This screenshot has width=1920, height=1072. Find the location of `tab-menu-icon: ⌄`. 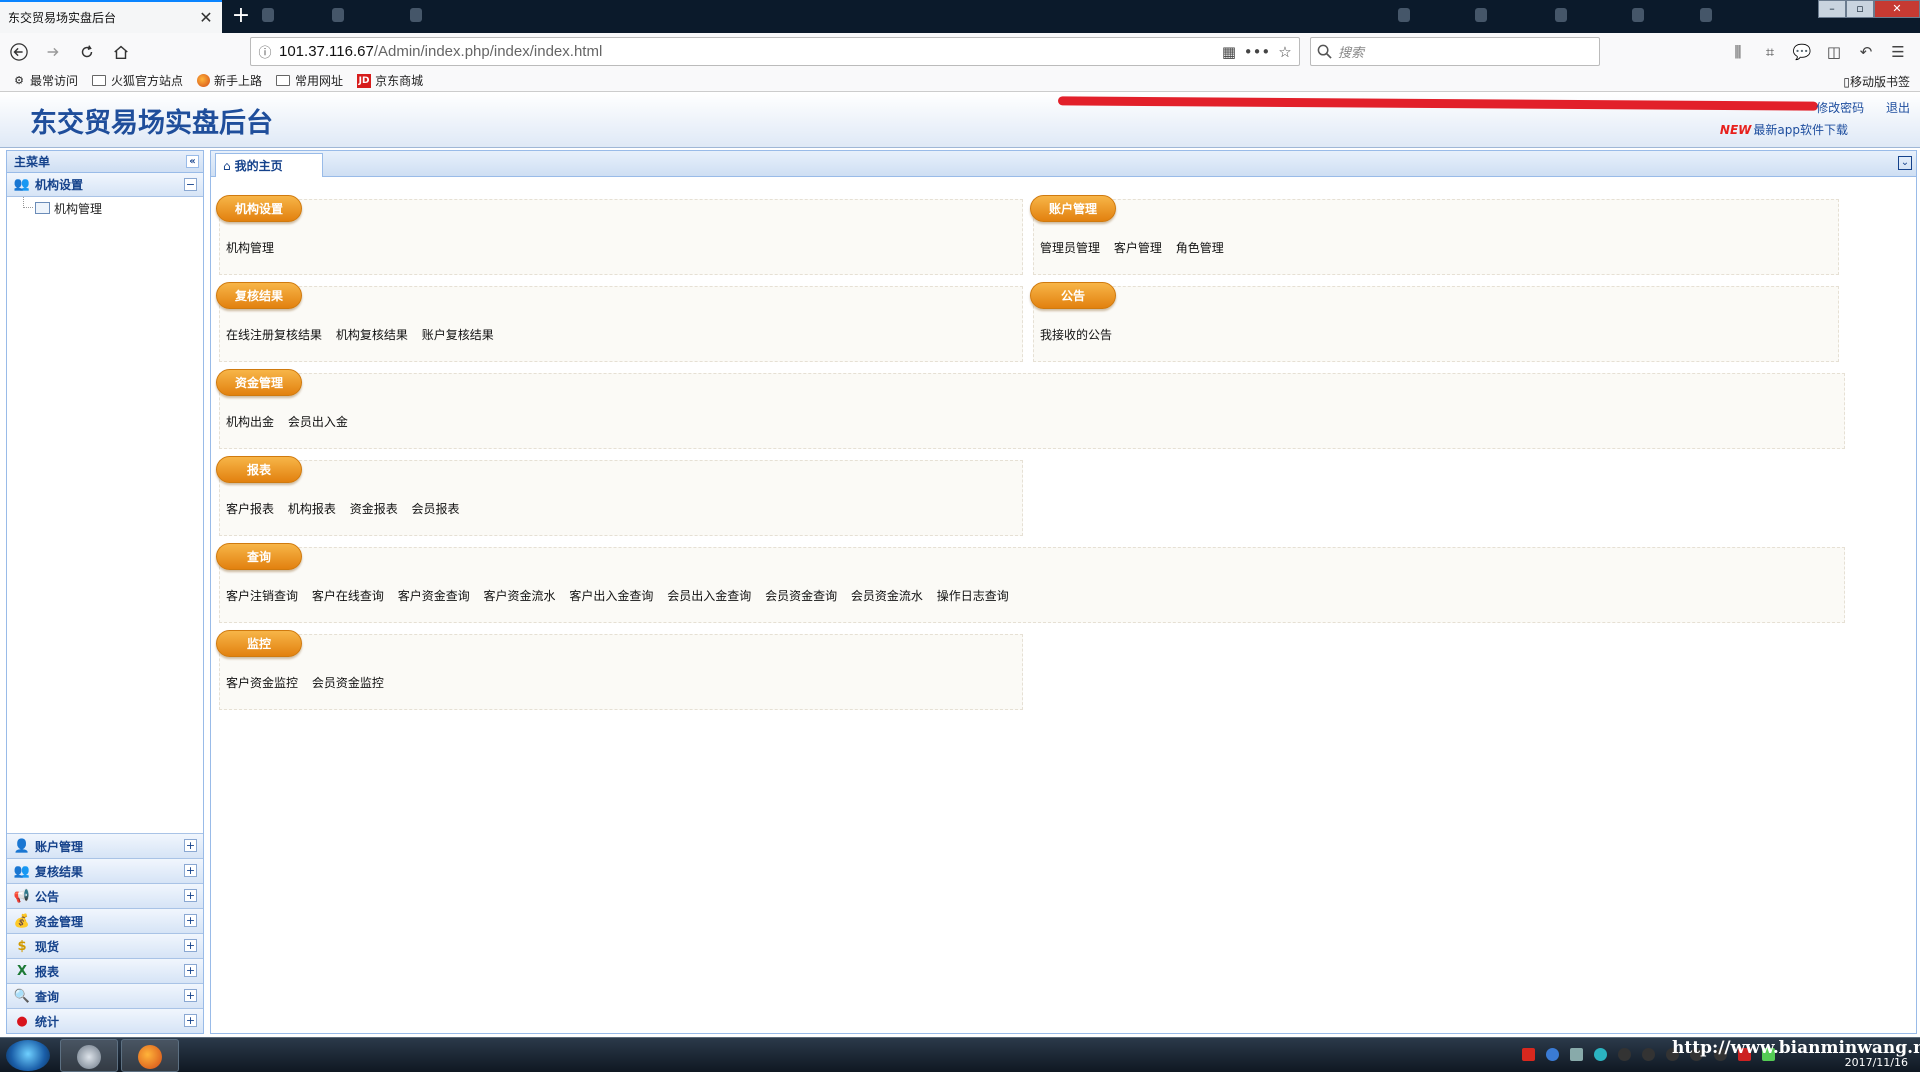

tab-menu-icon: ⌄ is located at coordinates (1905, 163).